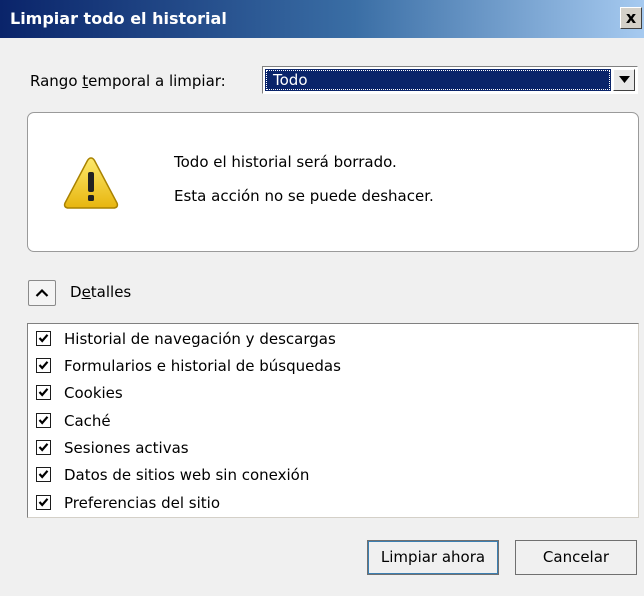 The image size is (644, 596). What do you see at coordinates (126, 448) in the screenshot?
I see `item-label: Sesiones activas` at bounding box center [126, 448].